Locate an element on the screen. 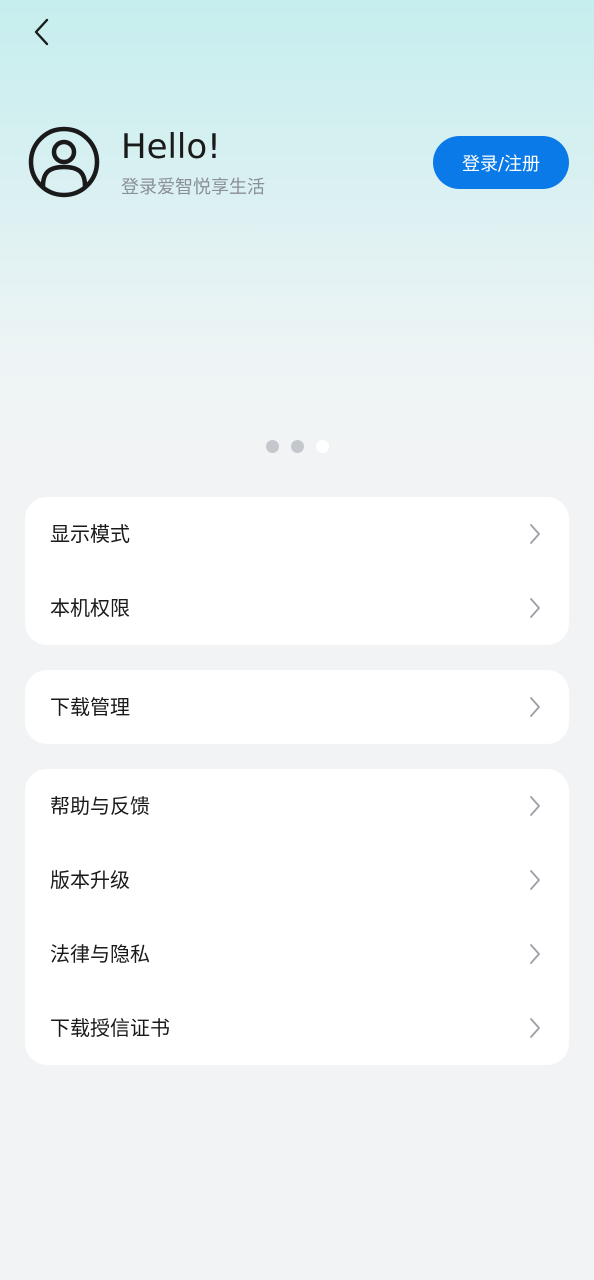 This screenshot has width=594, height=1280. menu-item-label: 法律与隐私 is located at coordinates (100, 954).